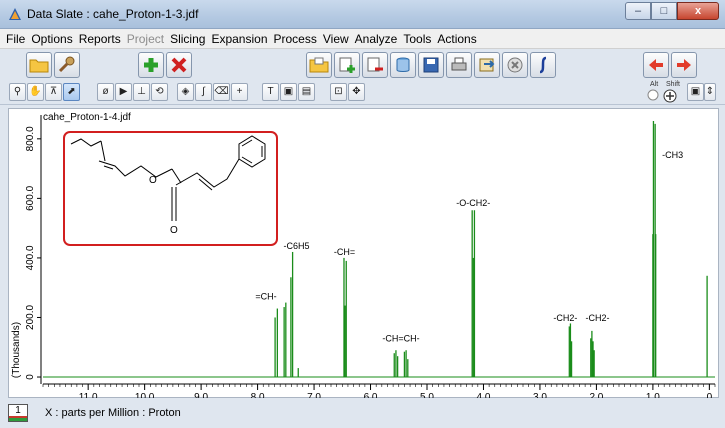 The width and height of the screenshot is (725, 428). I want to click on export-button, so click(487, 65).